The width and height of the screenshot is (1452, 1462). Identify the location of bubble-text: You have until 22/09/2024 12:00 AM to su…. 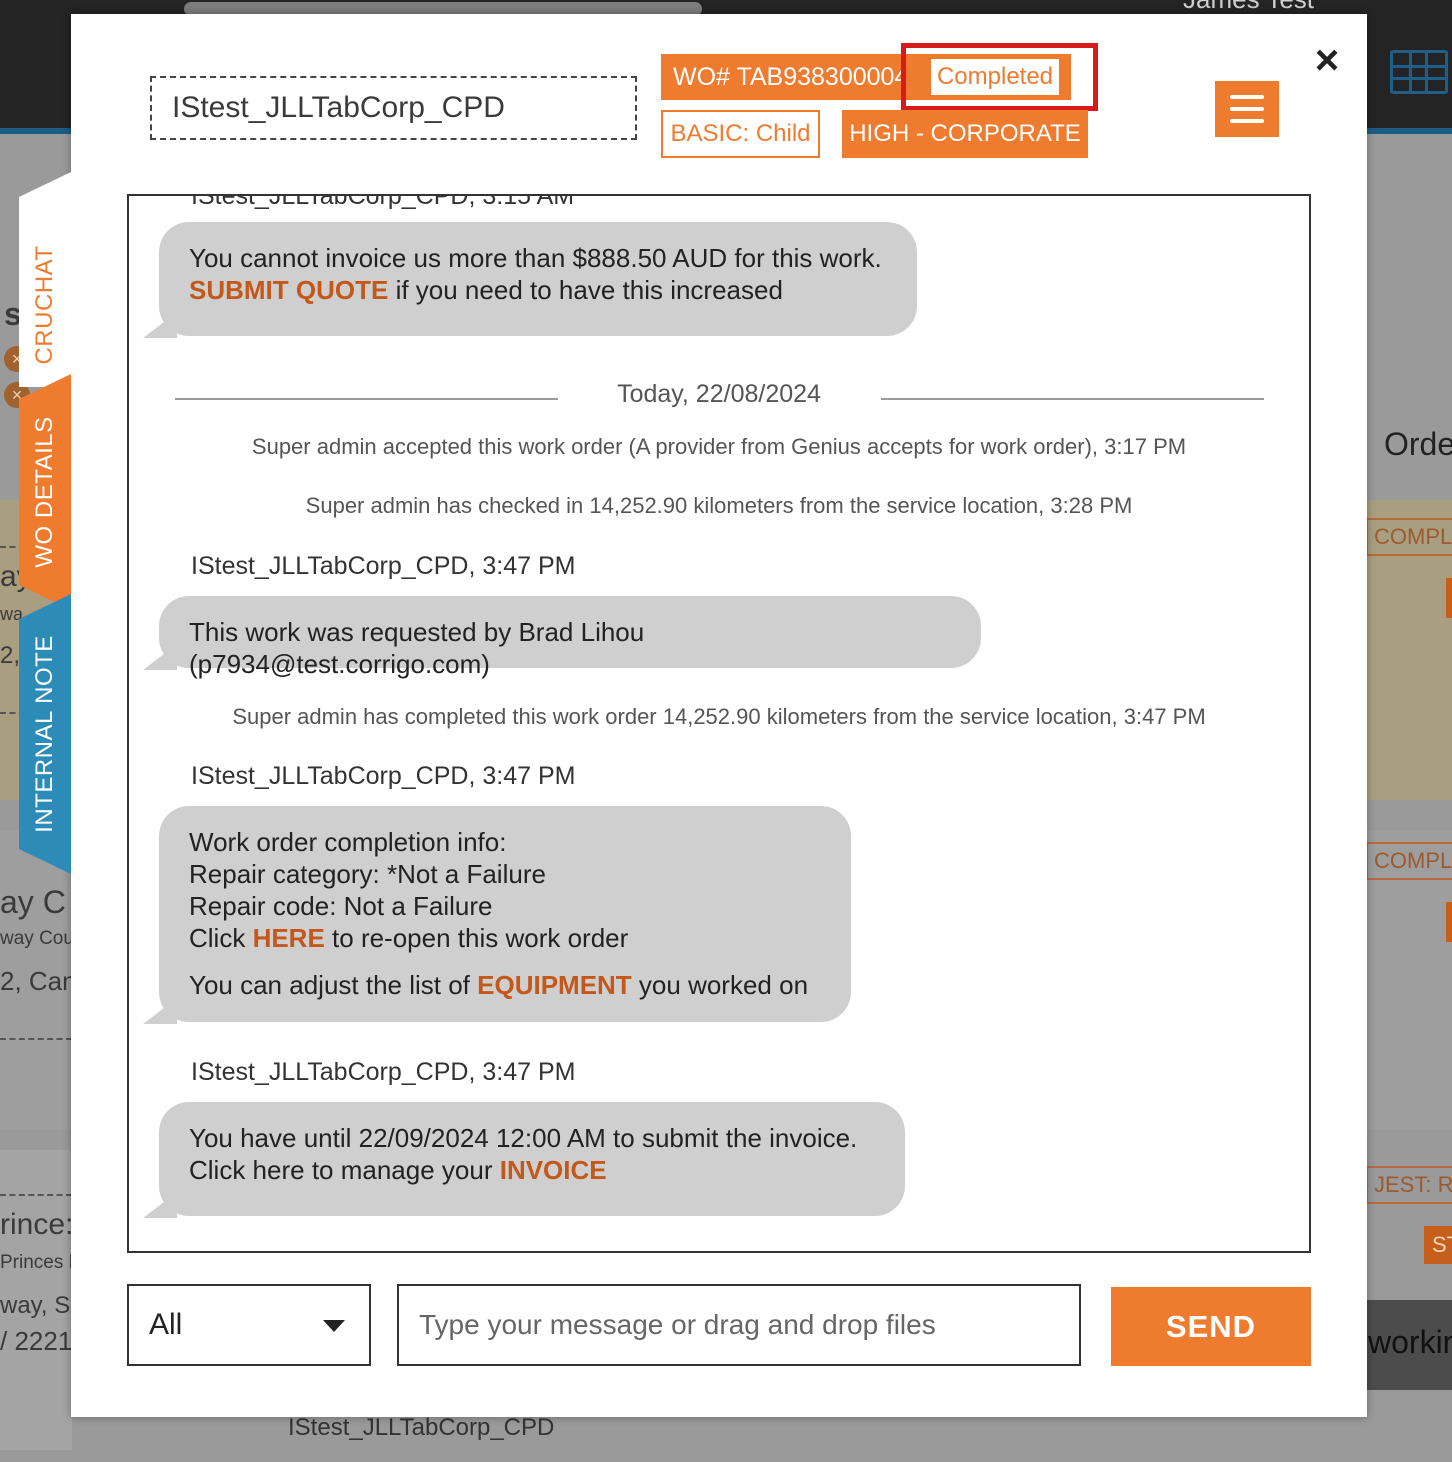
(523, 1138).